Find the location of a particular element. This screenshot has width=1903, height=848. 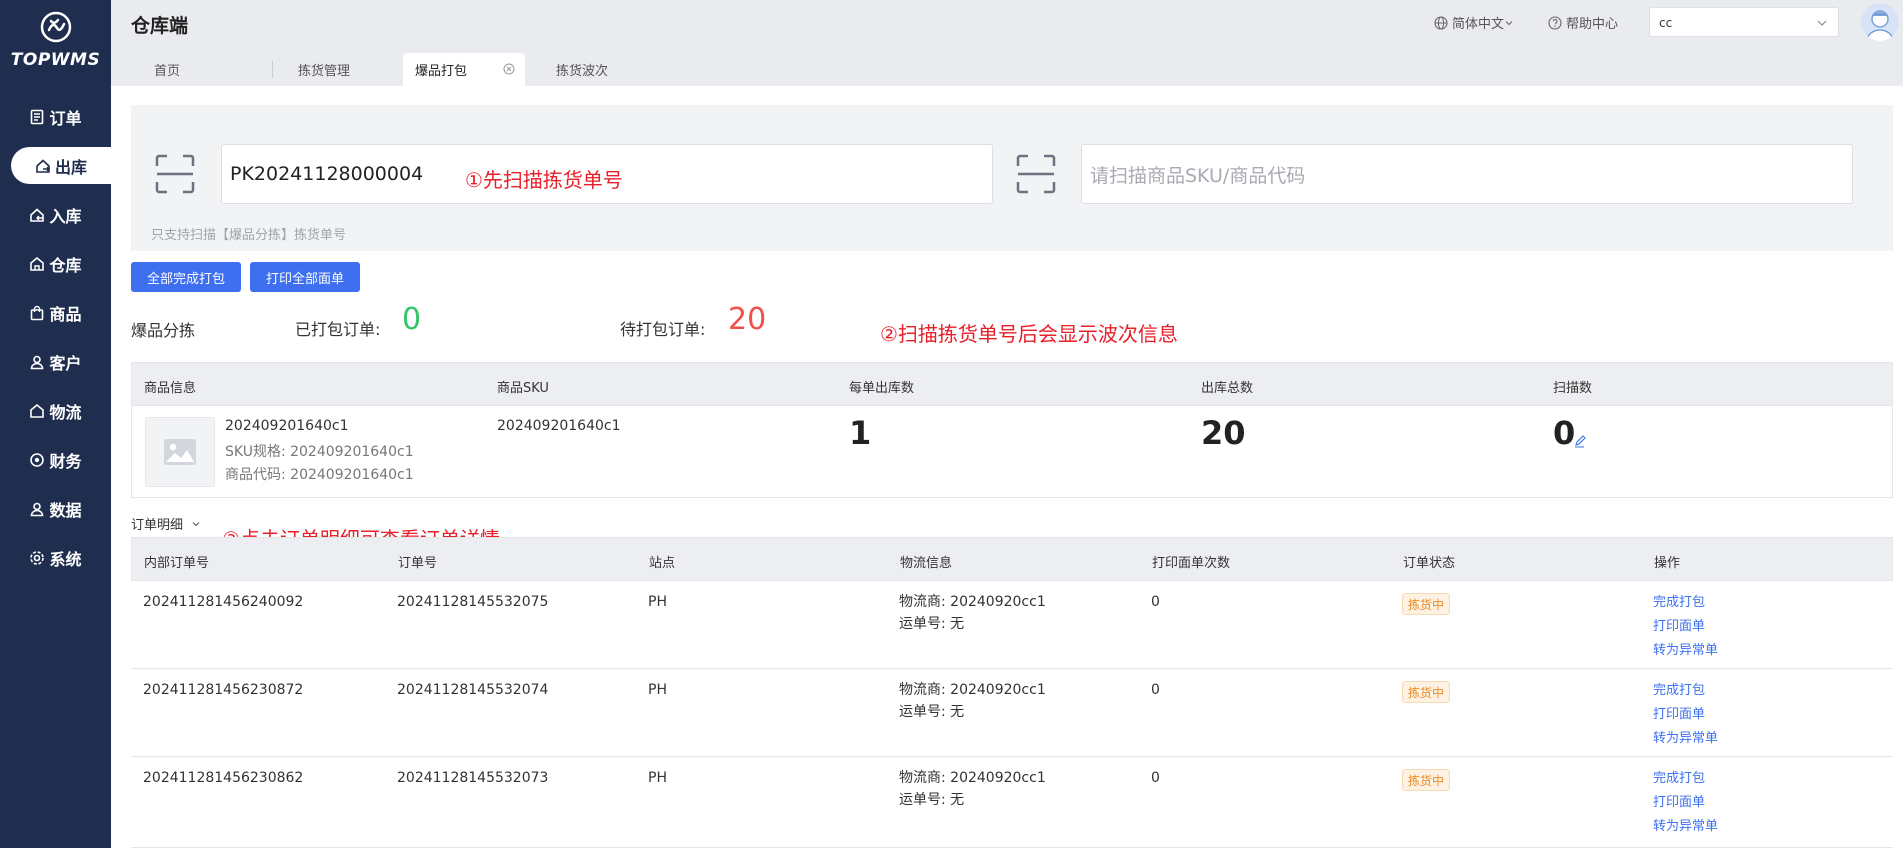

tab-divider is located at coordinates (272, 69).